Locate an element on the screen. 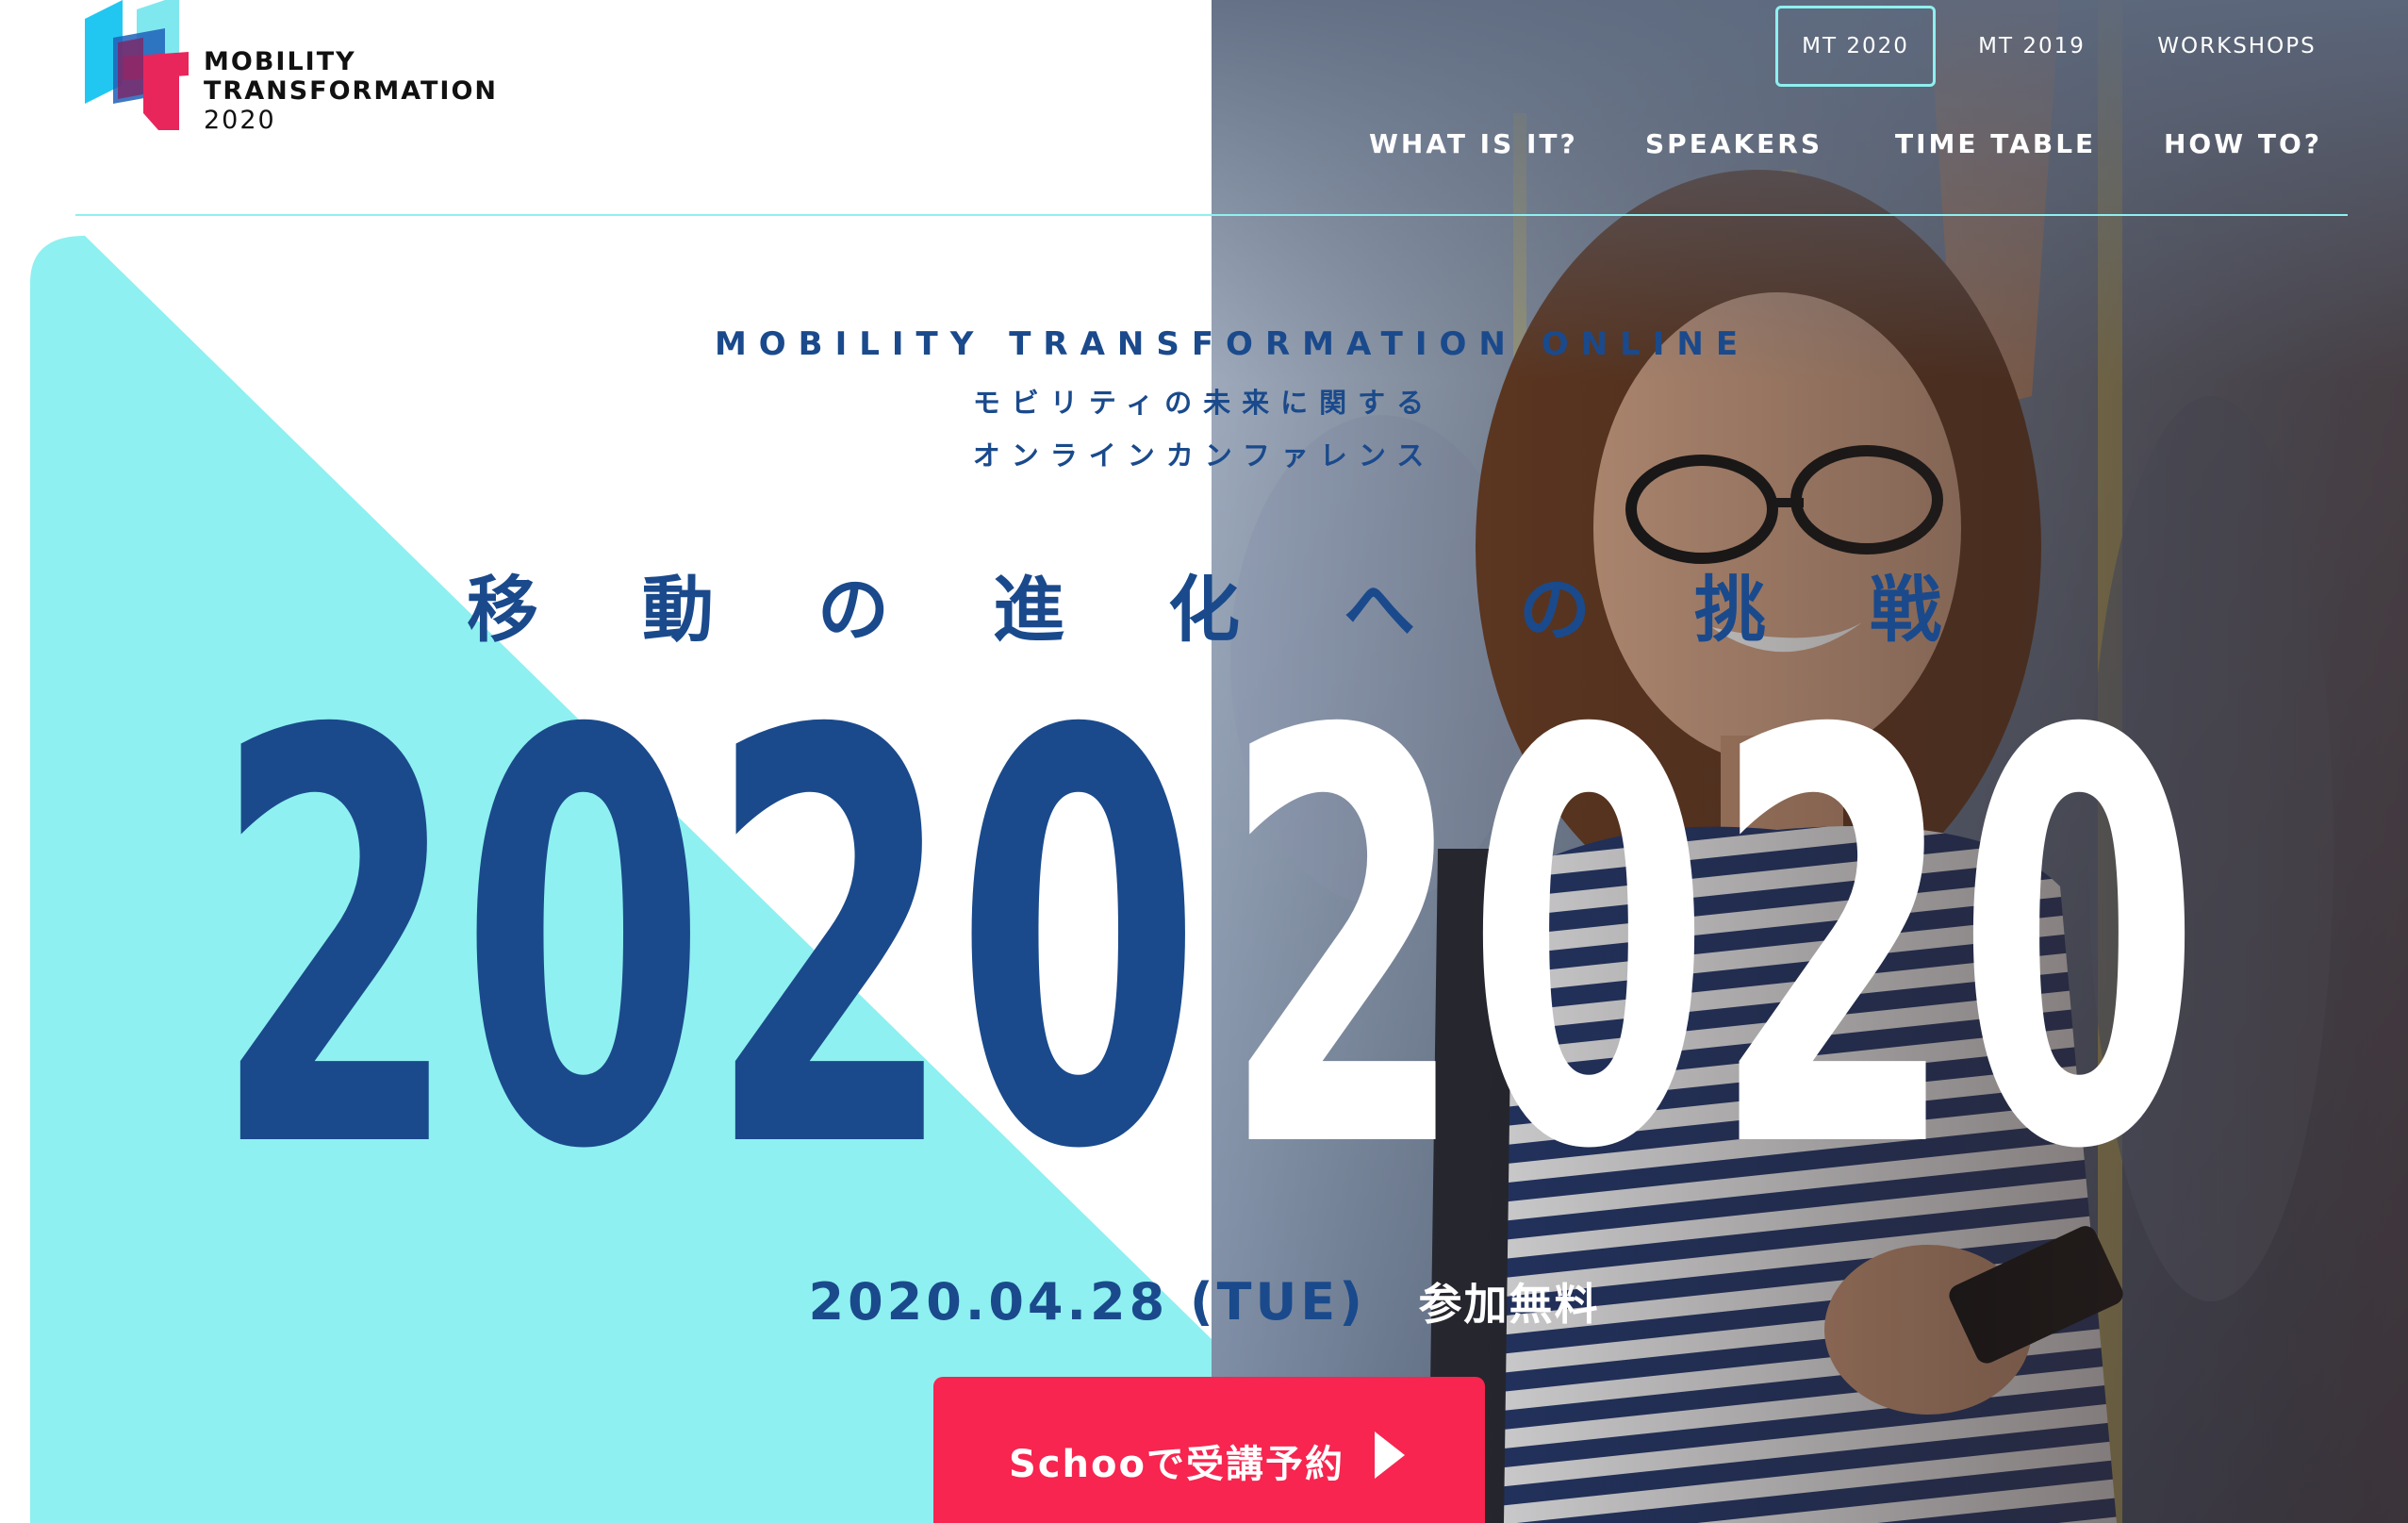  nav-time-table: TIME TABLE is located at coordinates (1995, 144).